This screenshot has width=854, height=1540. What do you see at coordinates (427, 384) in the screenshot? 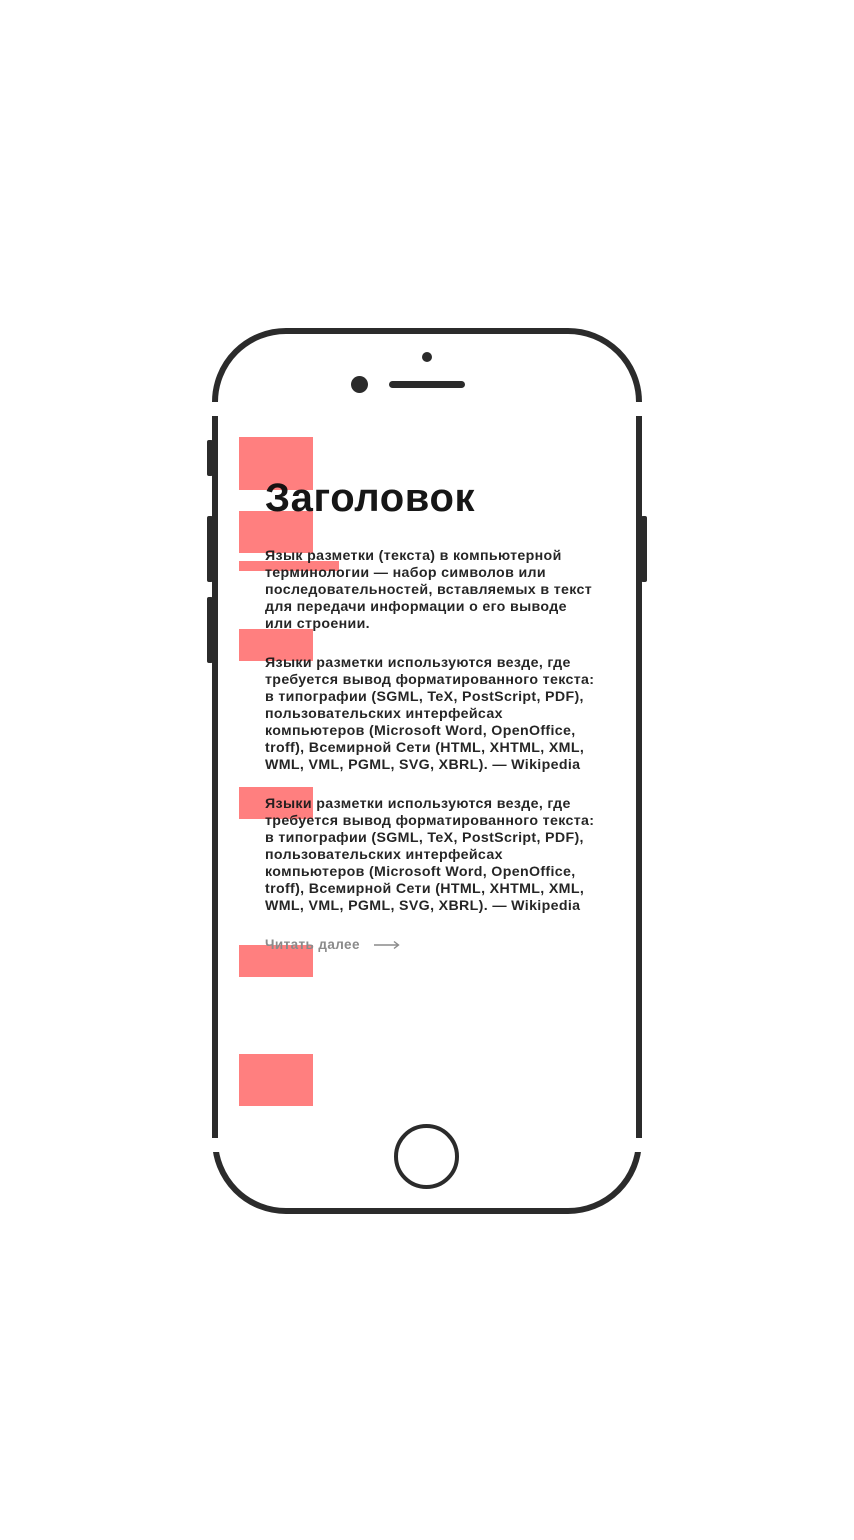
I see `earpiece-speaker` at bounding box center [427, 384].